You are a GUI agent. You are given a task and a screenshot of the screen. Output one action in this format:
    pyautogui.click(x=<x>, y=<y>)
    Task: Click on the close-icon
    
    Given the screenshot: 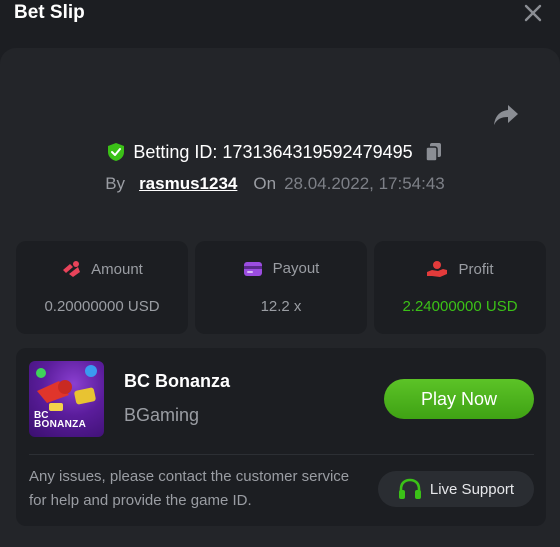 What is the action you would take?
    pyautogui.click(x=533, y=13)
    